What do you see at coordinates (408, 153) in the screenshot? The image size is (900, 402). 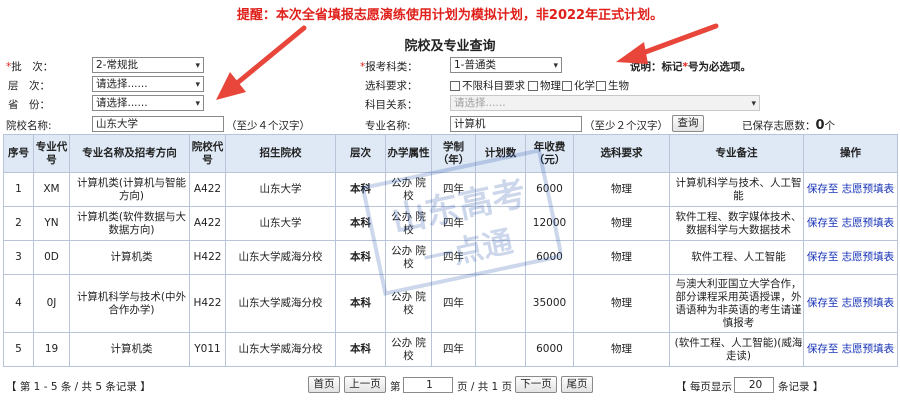 I see `header-attr: 办学属性` at bounding box center [408, 153].